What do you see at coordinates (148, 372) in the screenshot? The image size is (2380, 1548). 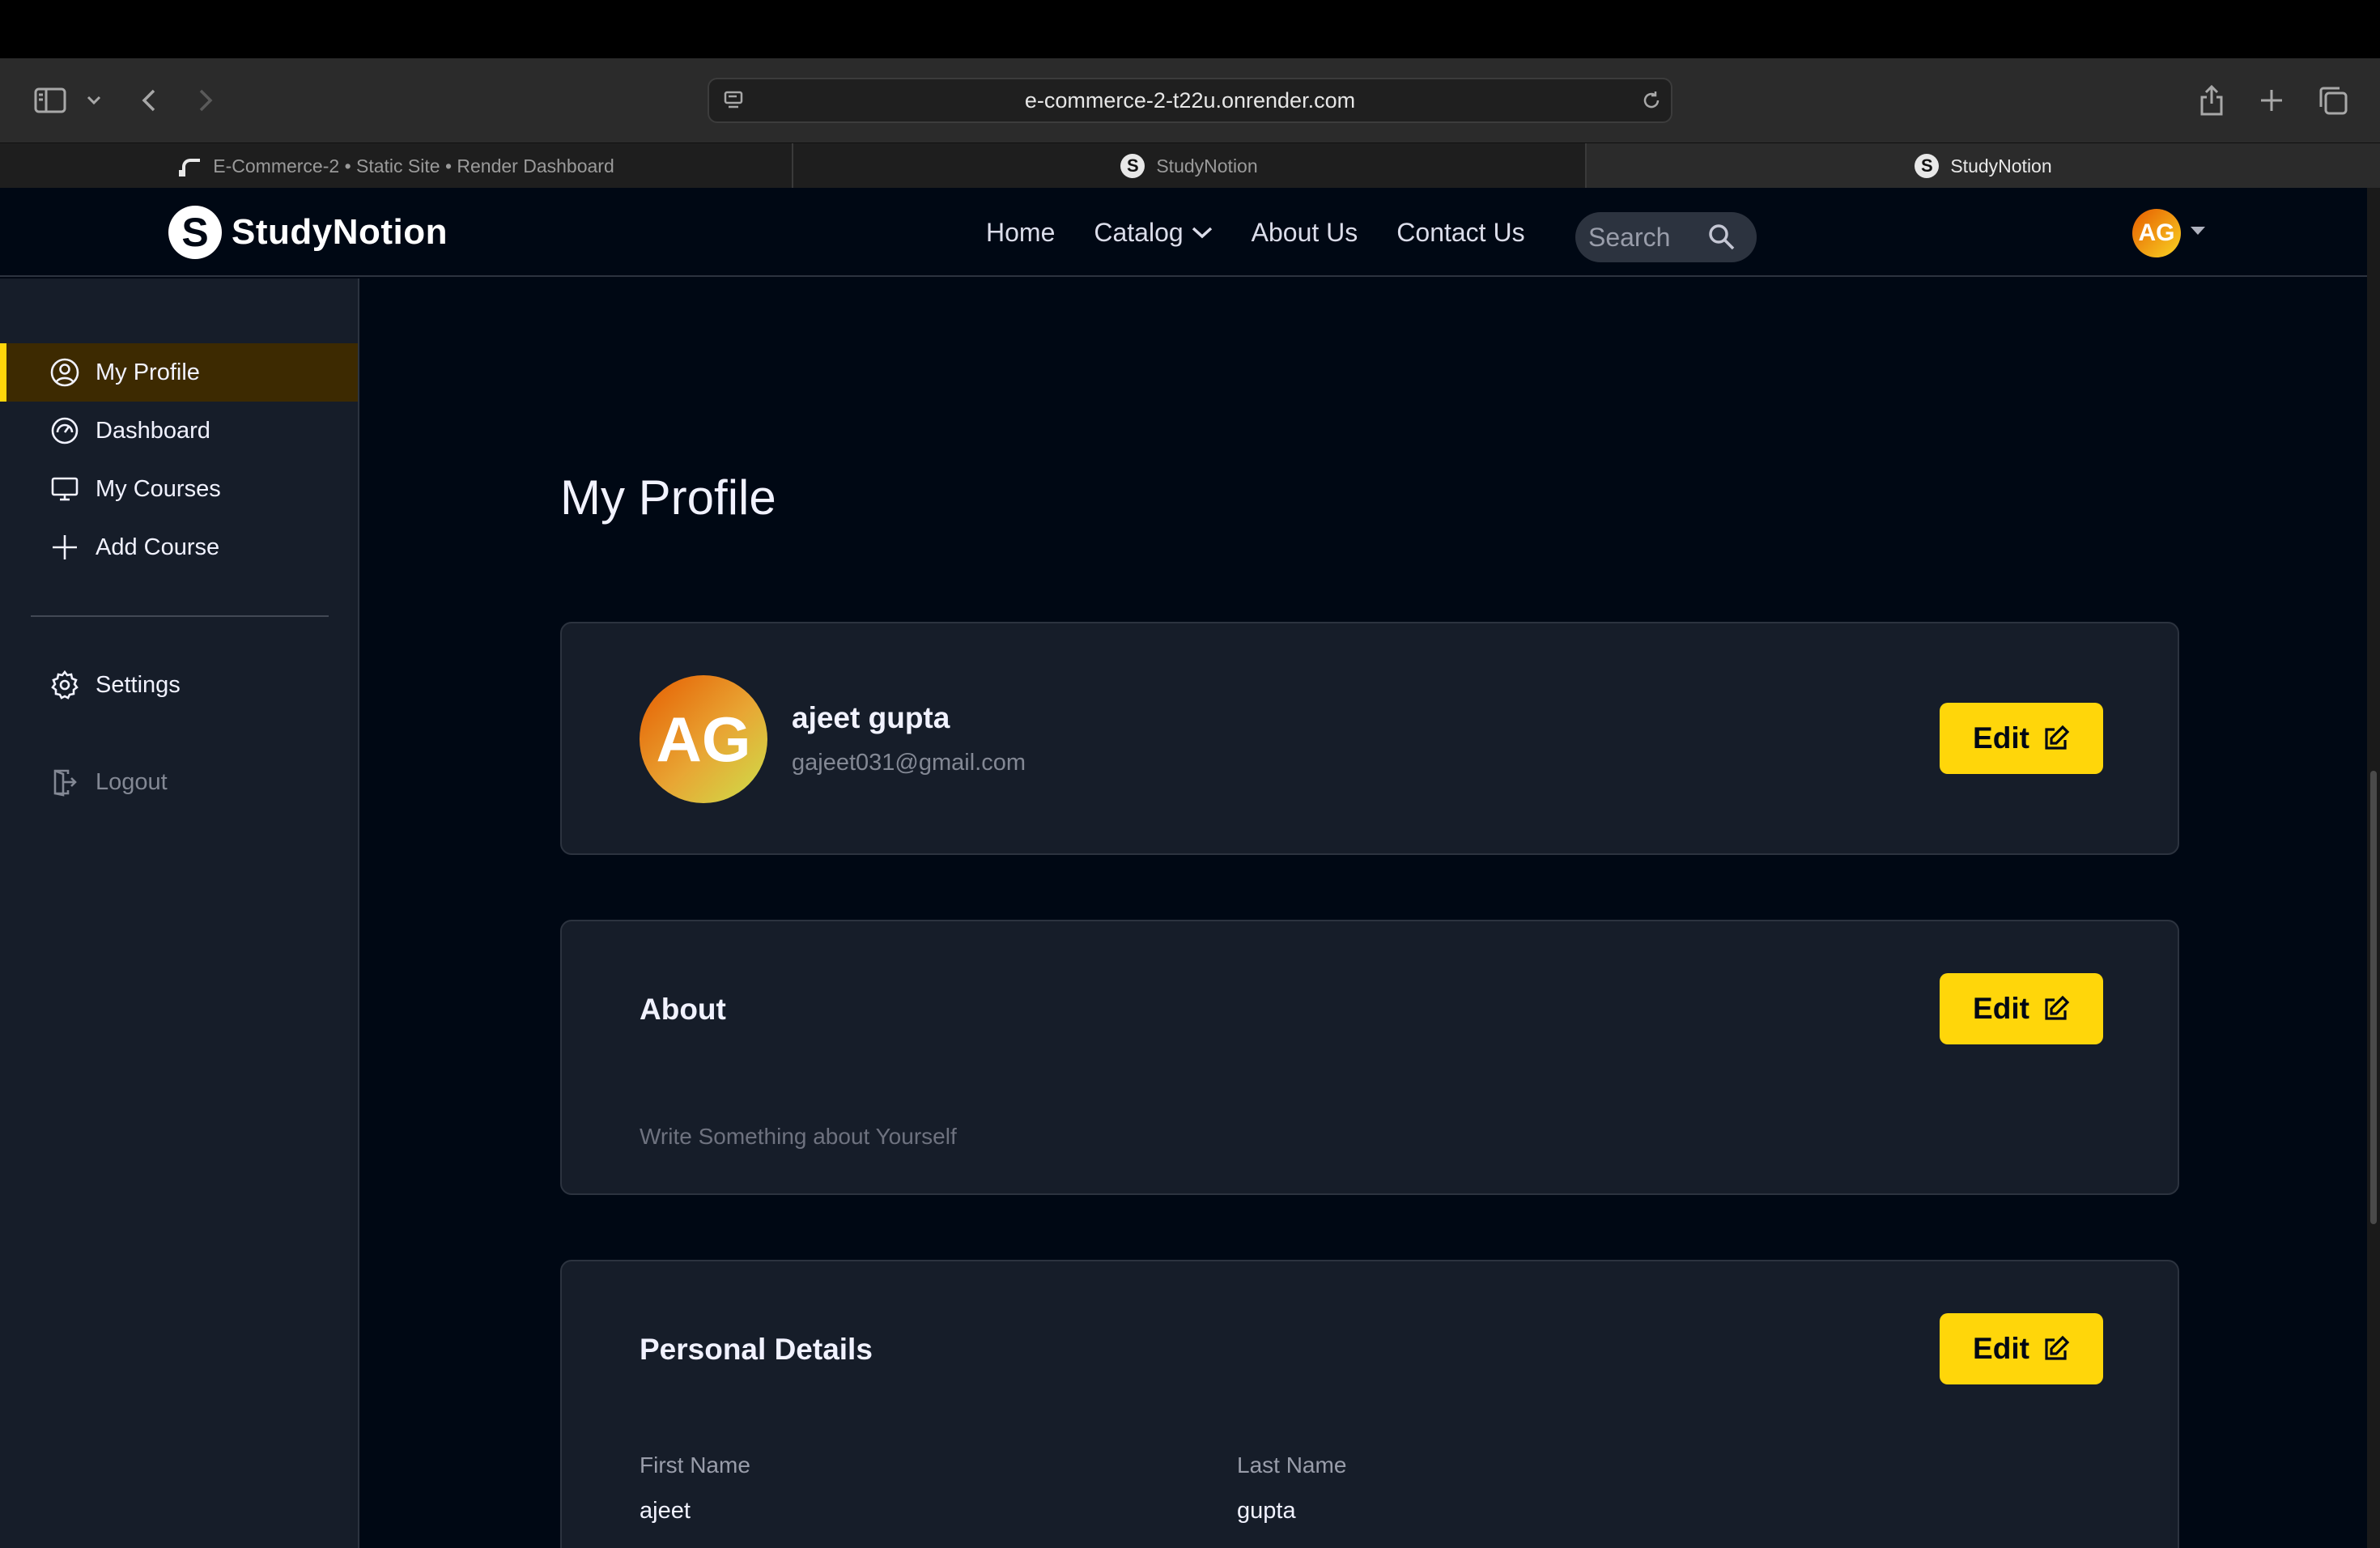 I see `sidebar-item-label: My Profile` at bounding box center [148, 372].